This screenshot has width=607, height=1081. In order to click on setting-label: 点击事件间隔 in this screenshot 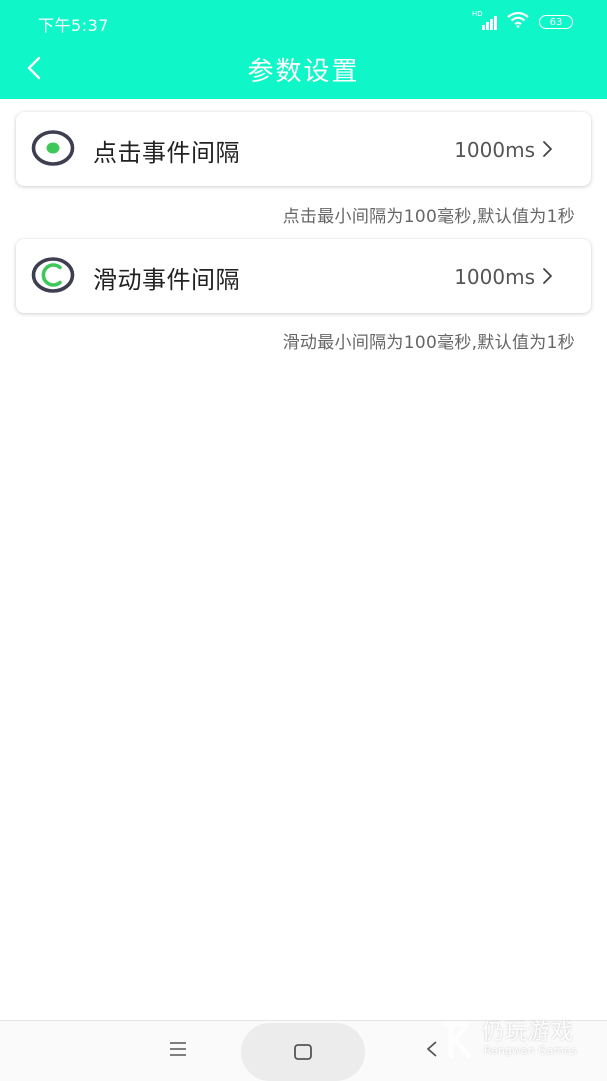, I will do `click(166, 153)`.